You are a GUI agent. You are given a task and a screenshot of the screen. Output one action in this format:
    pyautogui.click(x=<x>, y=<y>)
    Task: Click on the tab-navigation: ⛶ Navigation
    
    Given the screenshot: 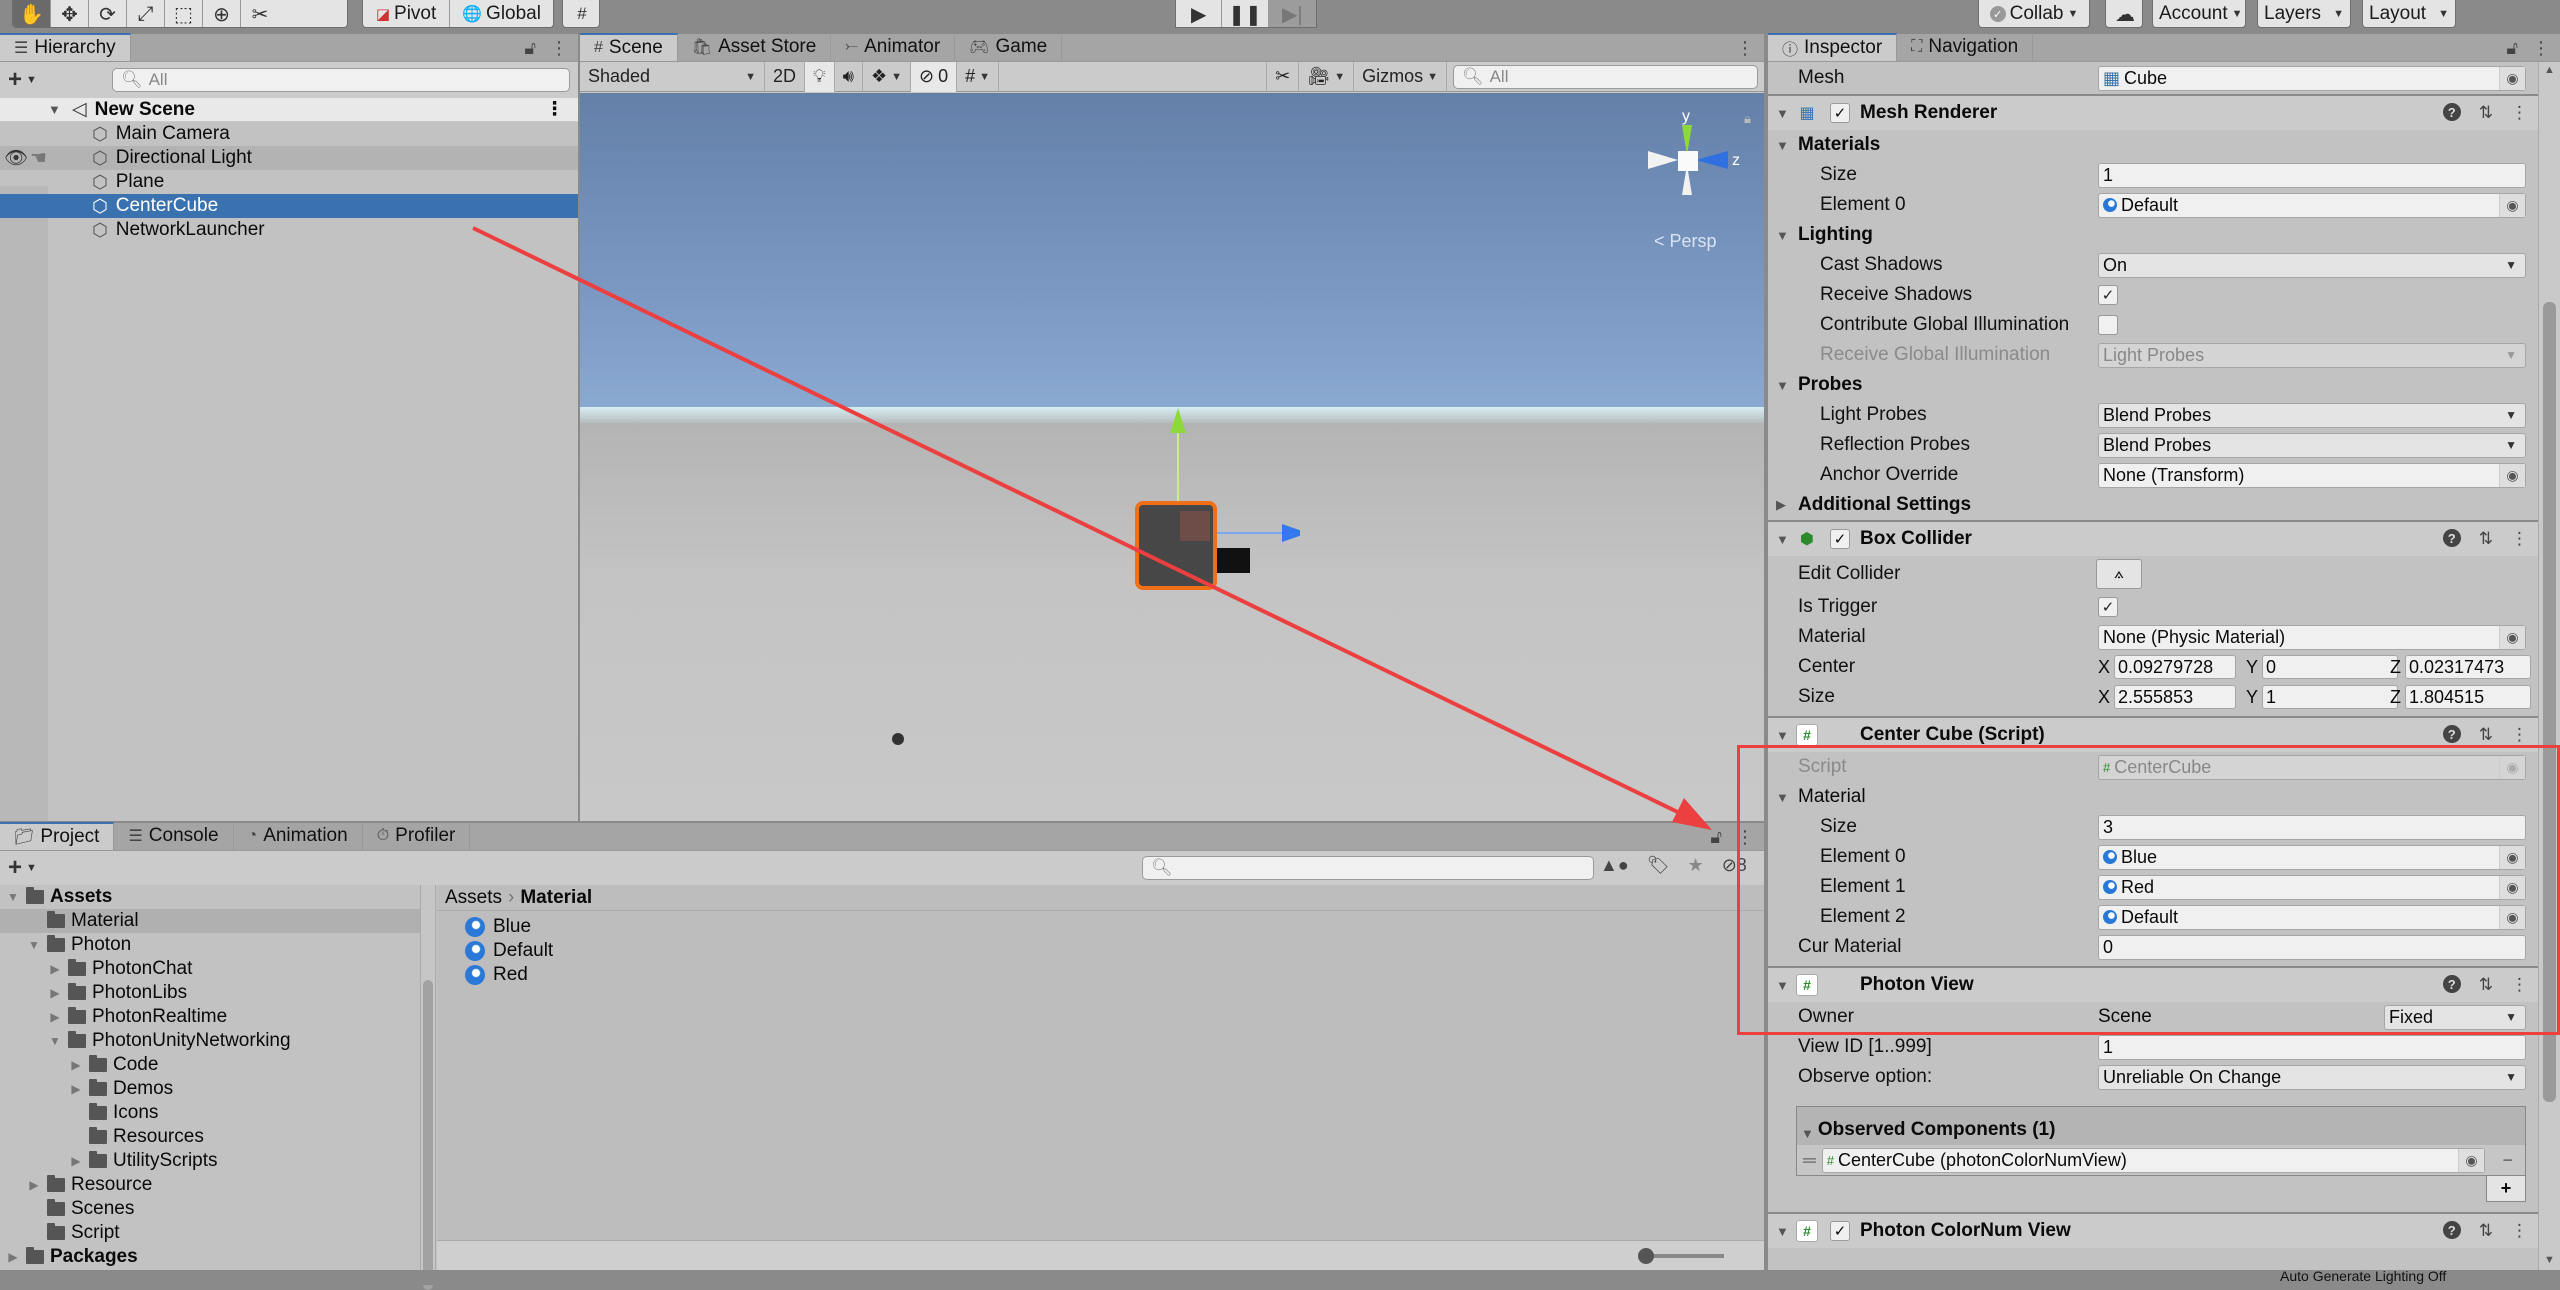 What is the action you would take?
    pyautogui.click(x=1965, y=47)
    